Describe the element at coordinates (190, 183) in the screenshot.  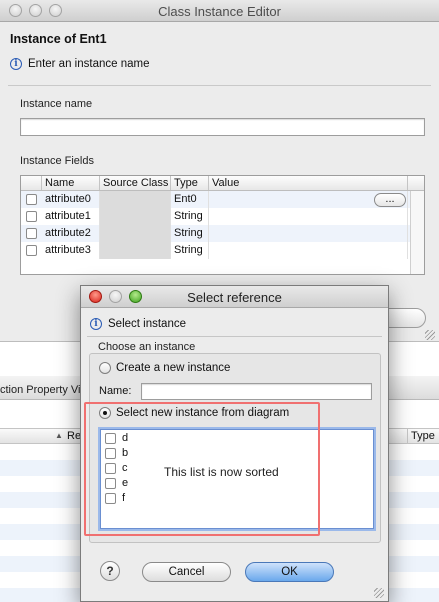
I see `column-header-type: Type` at that location.